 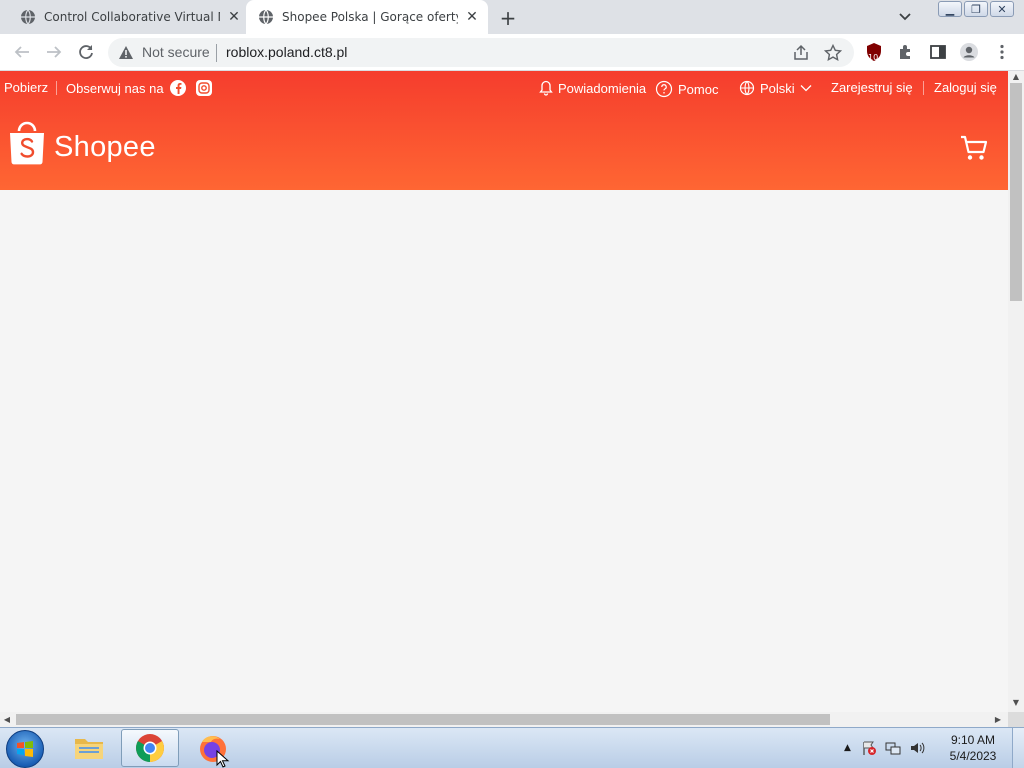 I want to click on back-arrow-icon, so click(x=21, y=52).